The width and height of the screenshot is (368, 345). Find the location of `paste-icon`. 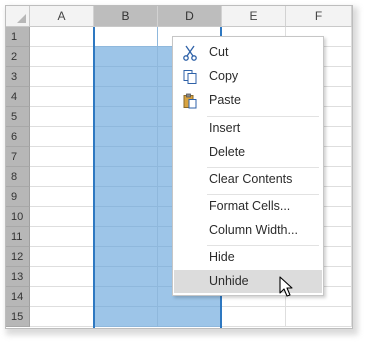

paste-icon is located at coordinates (190, 101).